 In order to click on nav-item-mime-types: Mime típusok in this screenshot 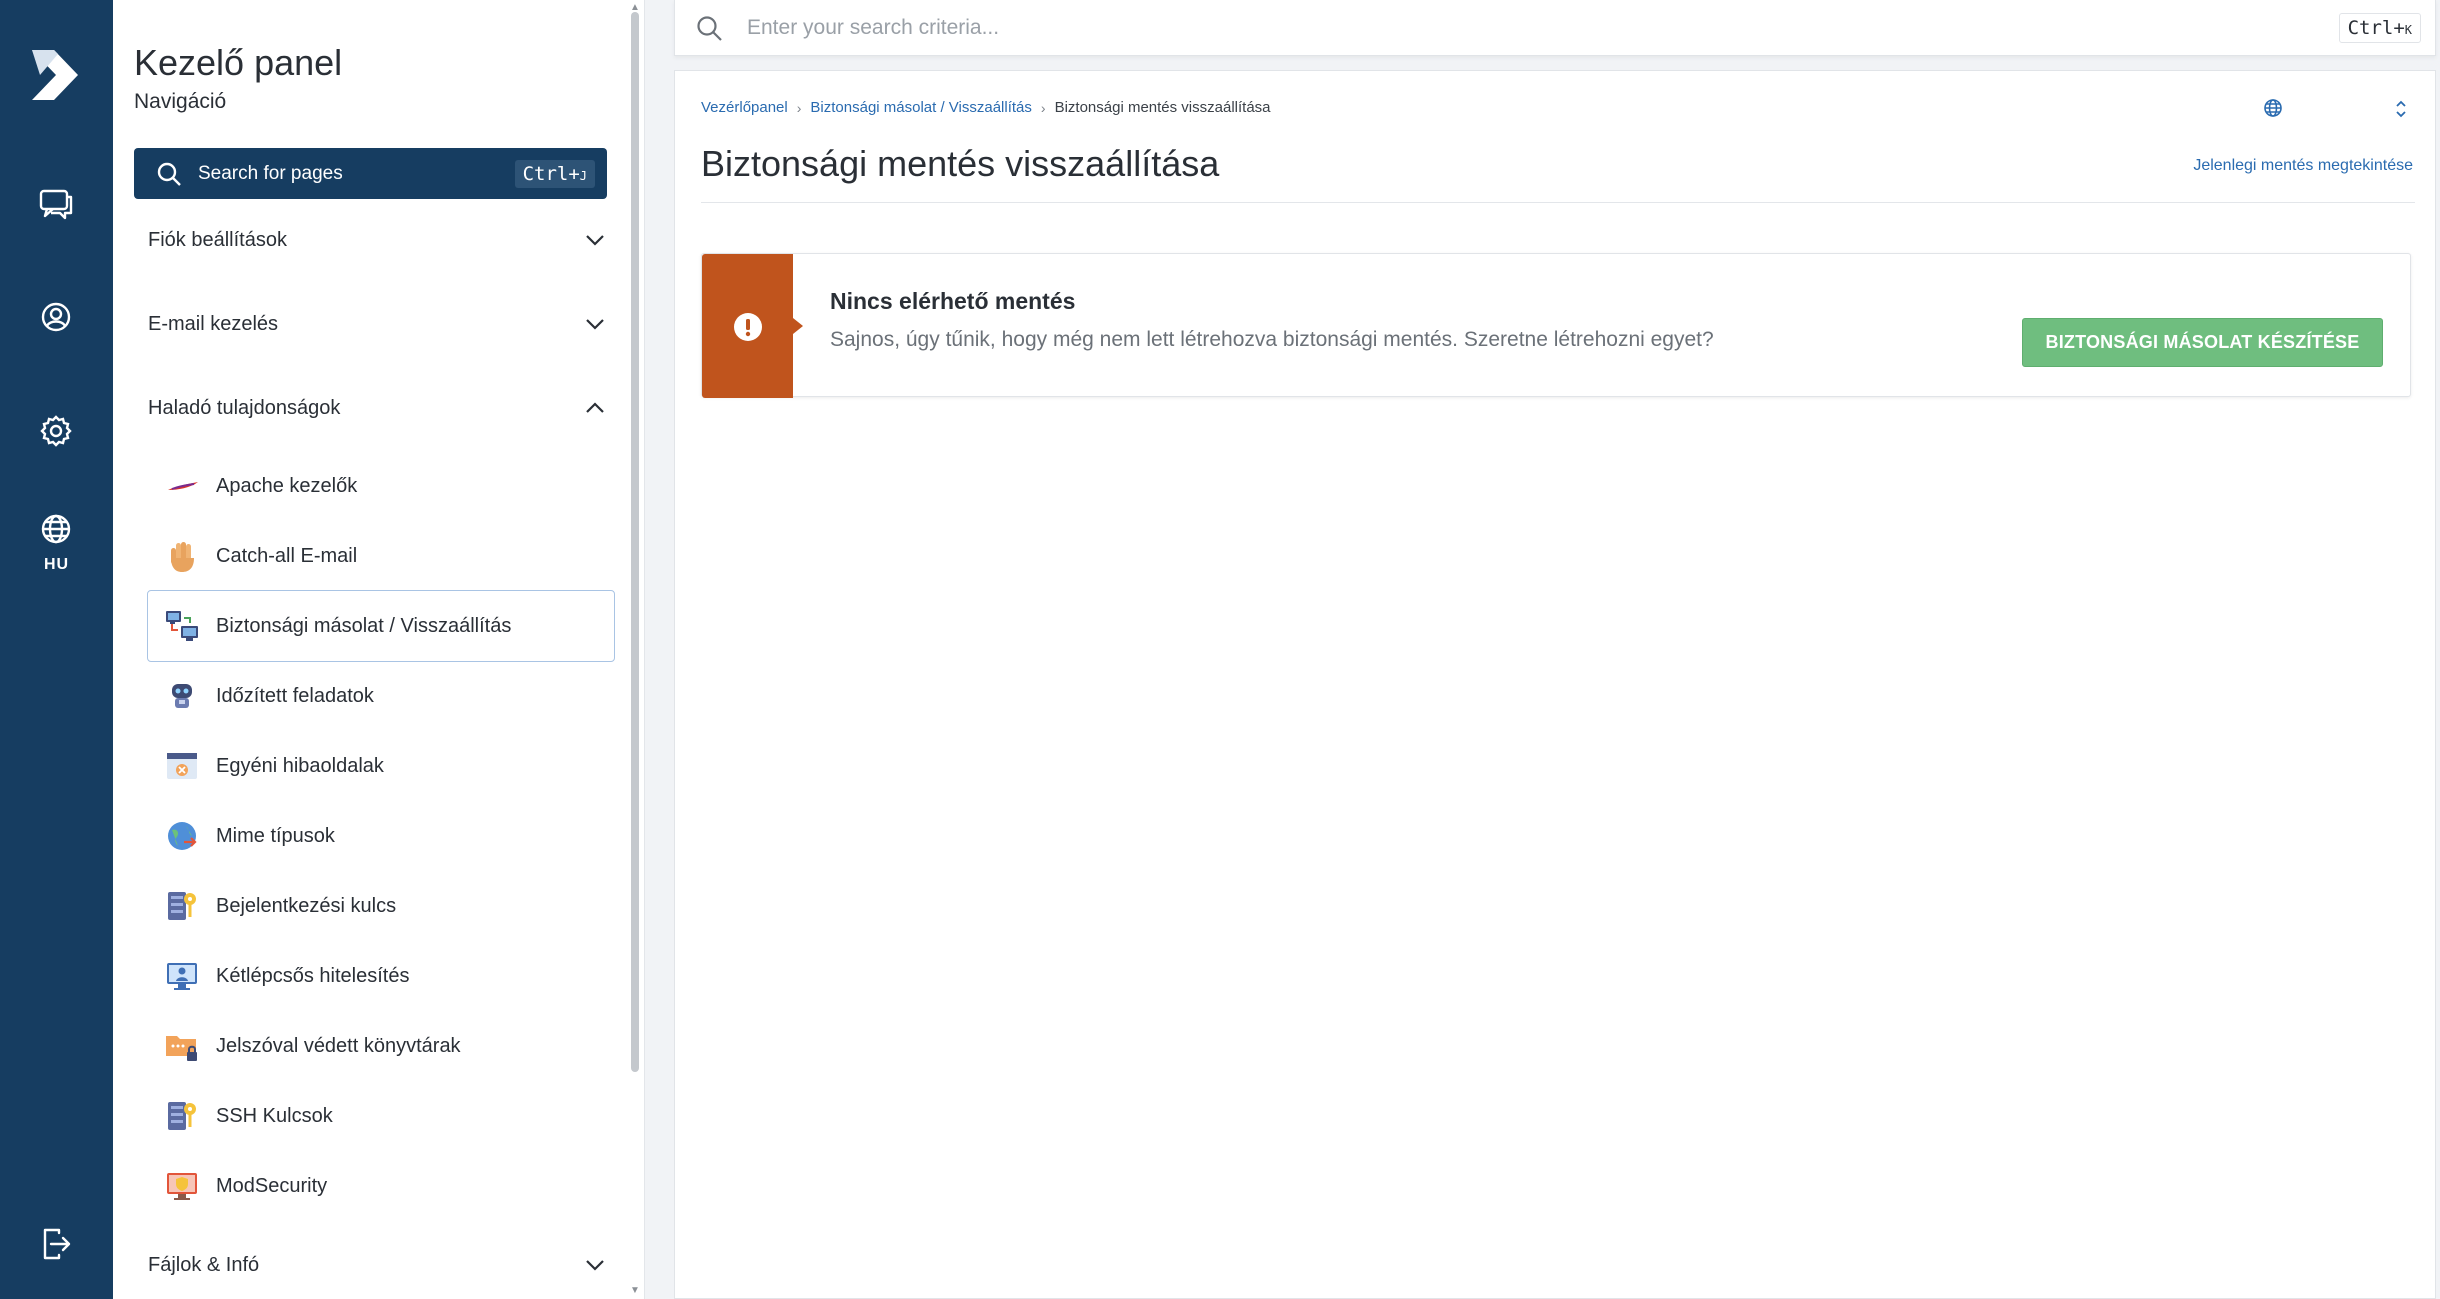, I will do `click(381, 836)`.